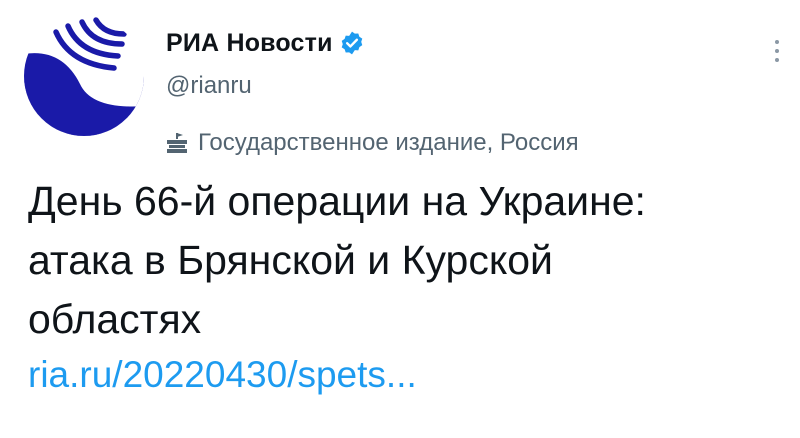  I want to click on affiliation-text: Государственное издание, Россия, so click(388, 142).